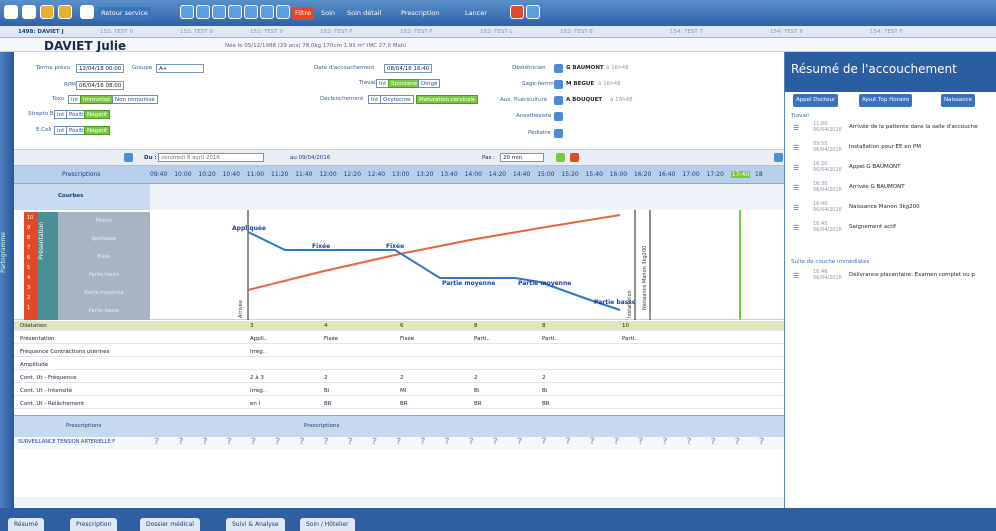  What do you see at coordinates (447, 99) in the screenshot?
I see `declench-maturation: Maturation cervicale` at bounding box center [447, 99].